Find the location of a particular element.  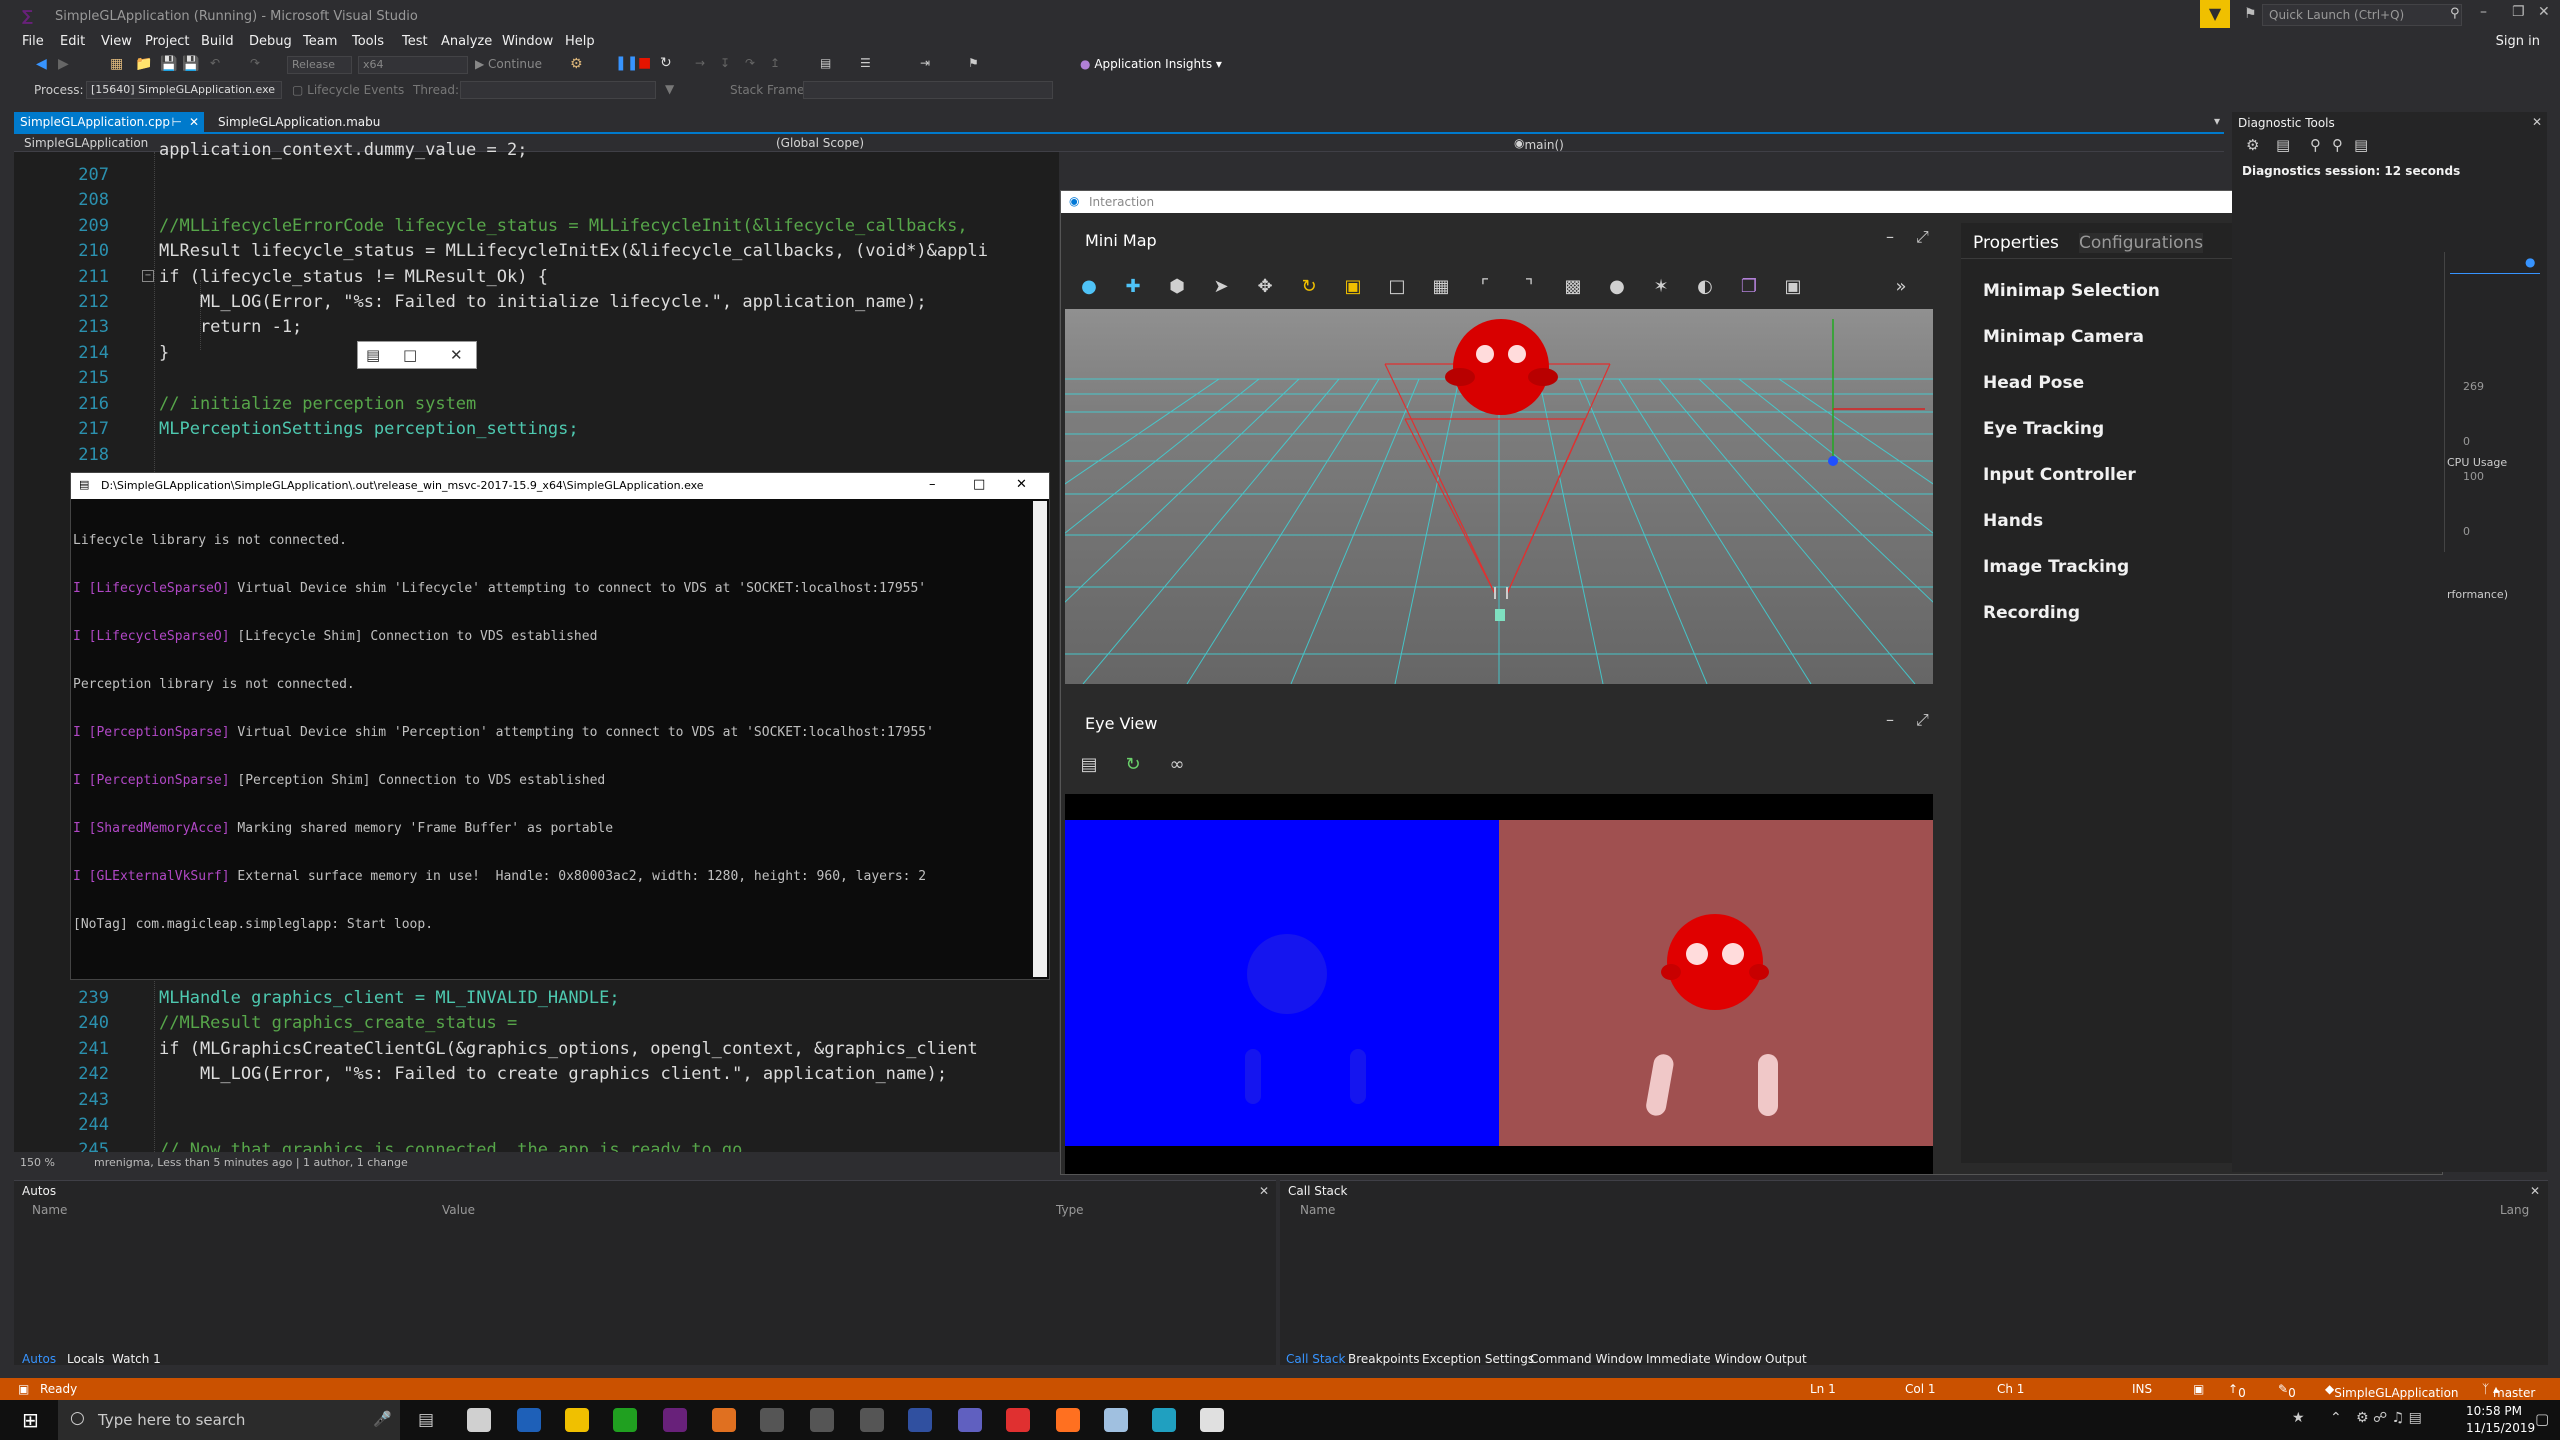

app-explorer-icon is located at coordinates (479, 1420).